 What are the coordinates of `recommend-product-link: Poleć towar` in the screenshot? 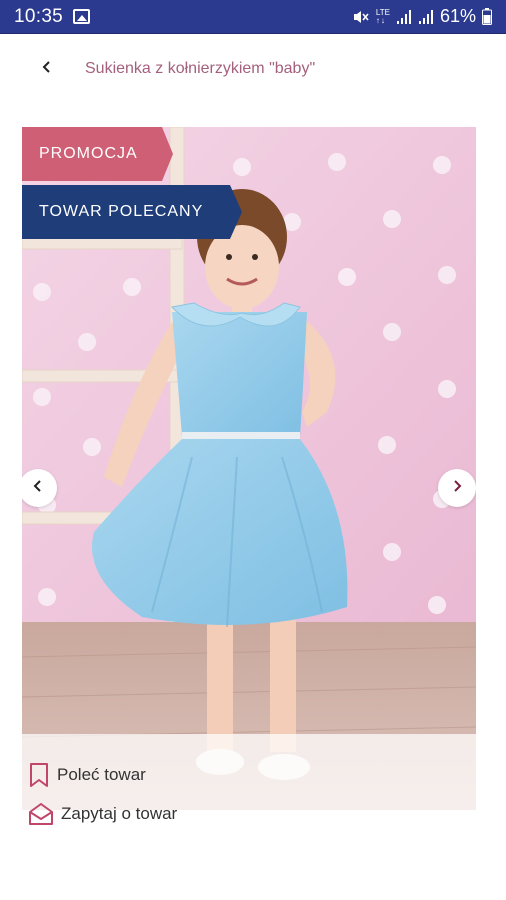 It's located at (87, 775).